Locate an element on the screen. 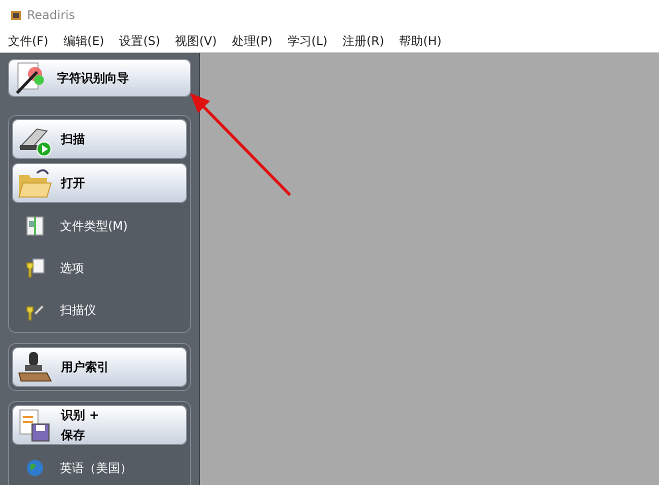 The height and width of the screenshot is (485, 659). menu-item: 帮助(H) is located at coordinates (420, 41).